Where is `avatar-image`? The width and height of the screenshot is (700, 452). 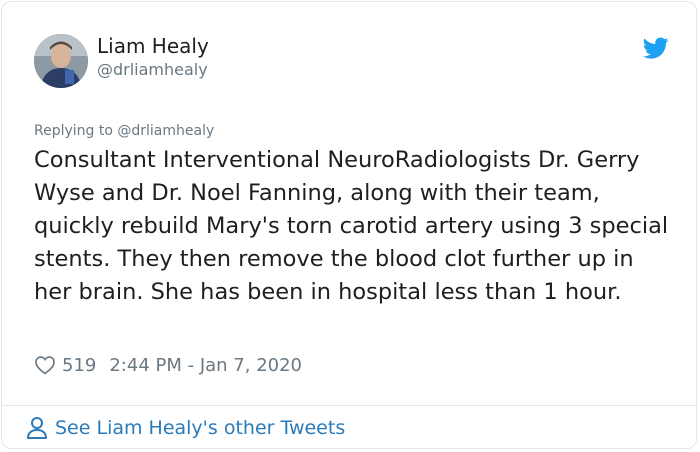
avatar-image is located at coordinates (61, 61).